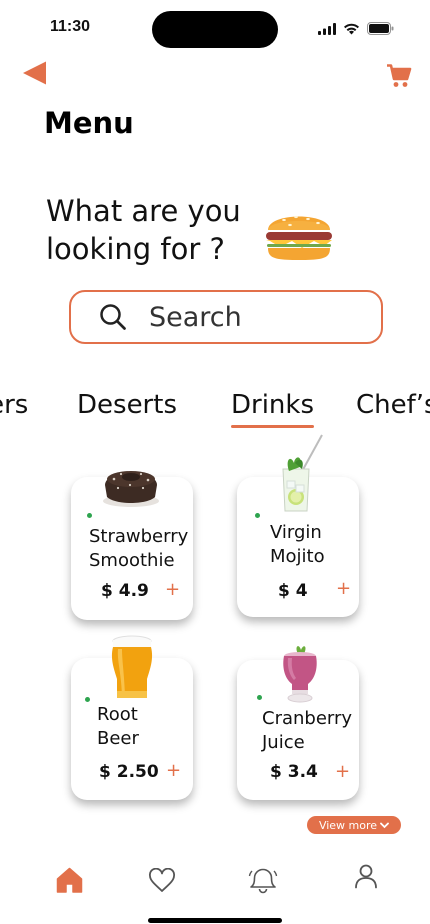  Describe the element at coordinates (215, 411) in the screenshot. I see `category-tabs: rers Deserts Drinks Chef’s` at that location.